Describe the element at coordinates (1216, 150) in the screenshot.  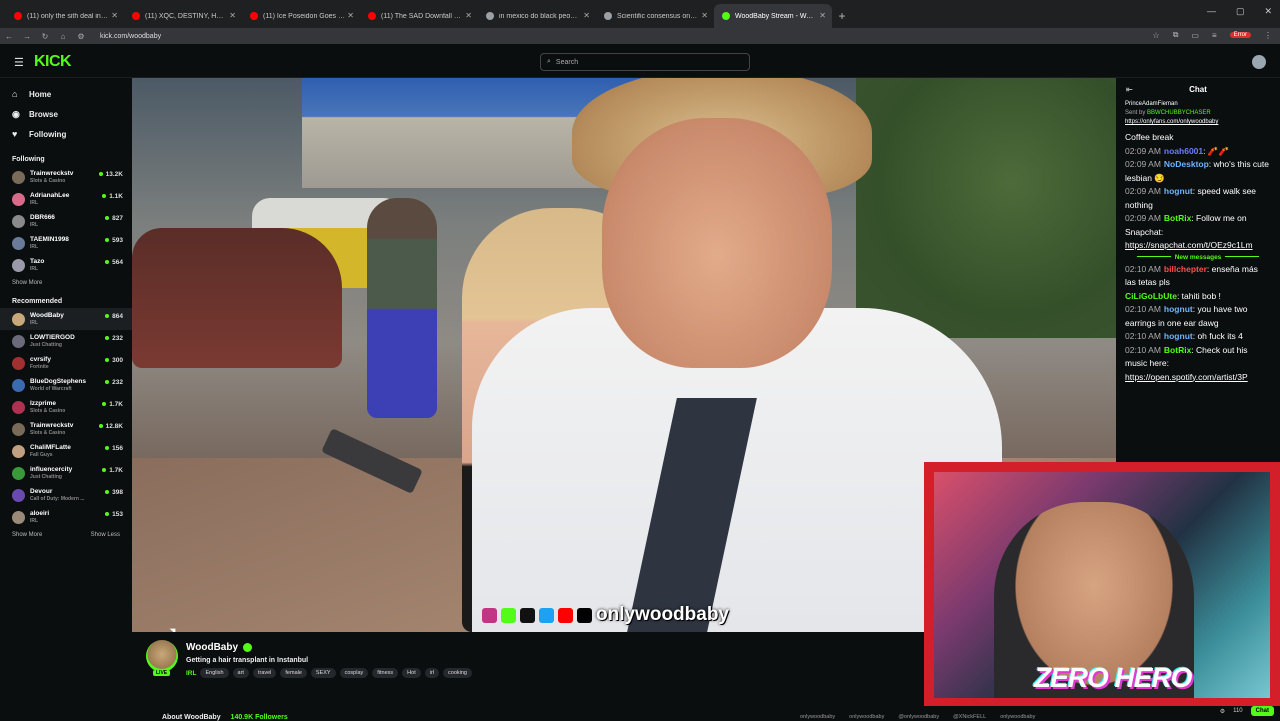
I see `chat-text: : 🧨🧨` at that location.